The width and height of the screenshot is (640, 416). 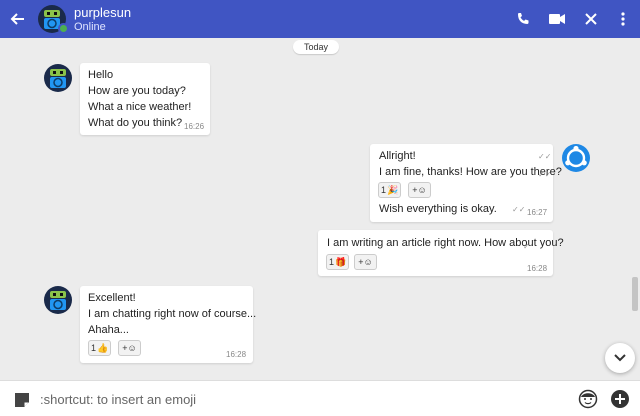 I want to click on online-indicator, so click(x=63, y=28).